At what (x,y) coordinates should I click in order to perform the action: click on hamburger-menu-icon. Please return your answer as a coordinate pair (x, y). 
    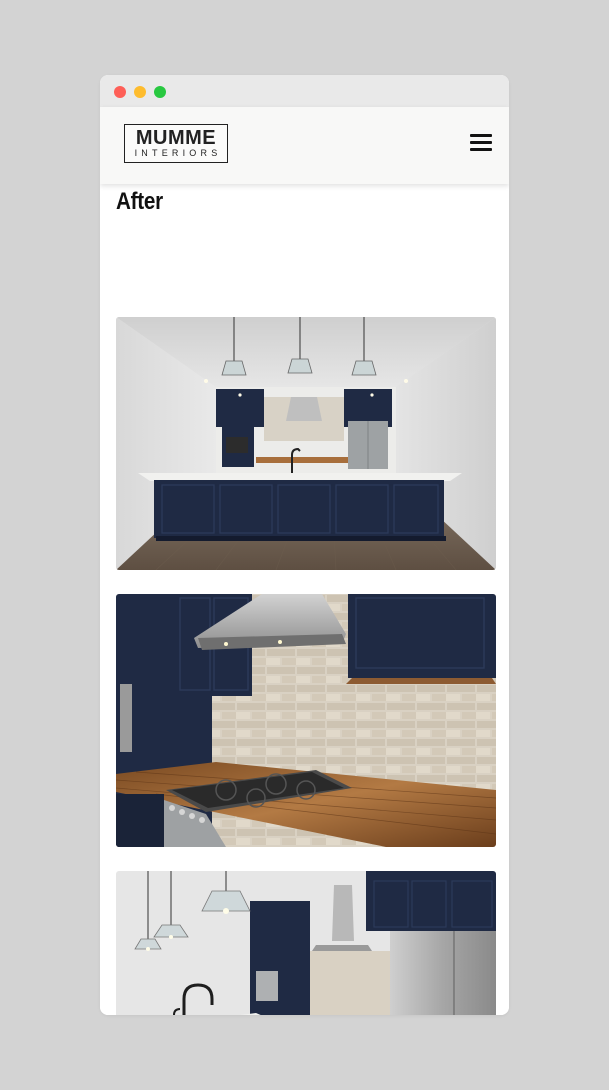
    Looking at the image, I should click on (481, 143).